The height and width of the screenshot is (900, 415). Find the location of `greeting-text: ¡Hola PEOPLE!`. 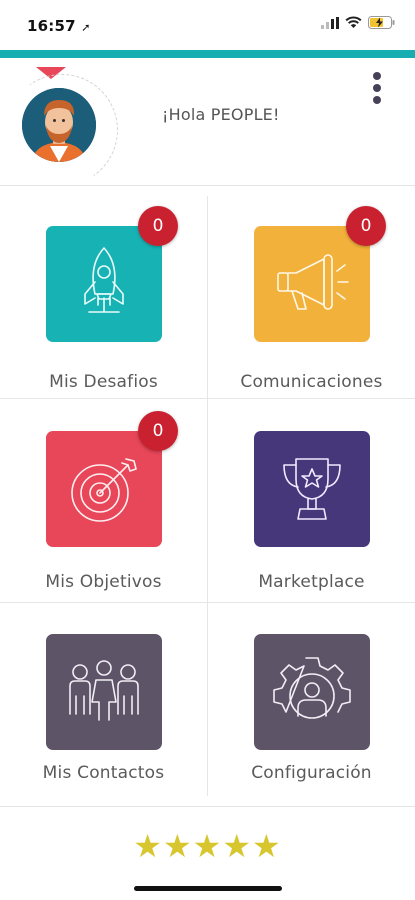

greeting-text: ¡Hola PEOPLE! is located at coordinates (221, 114).